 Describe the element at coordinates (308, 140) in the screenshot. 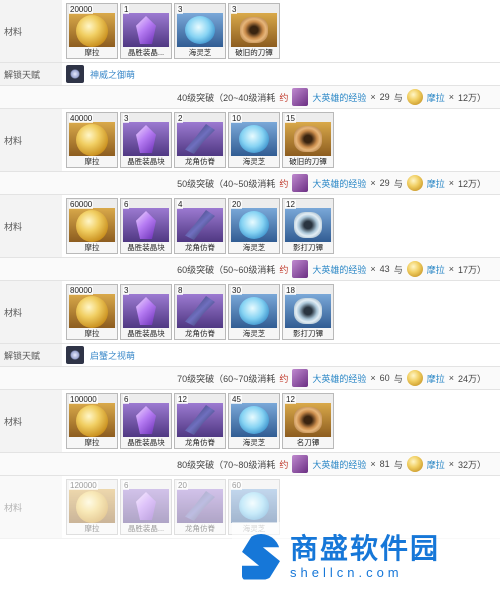

I see `material-tile: 15 破旧的刀镡` at that location.